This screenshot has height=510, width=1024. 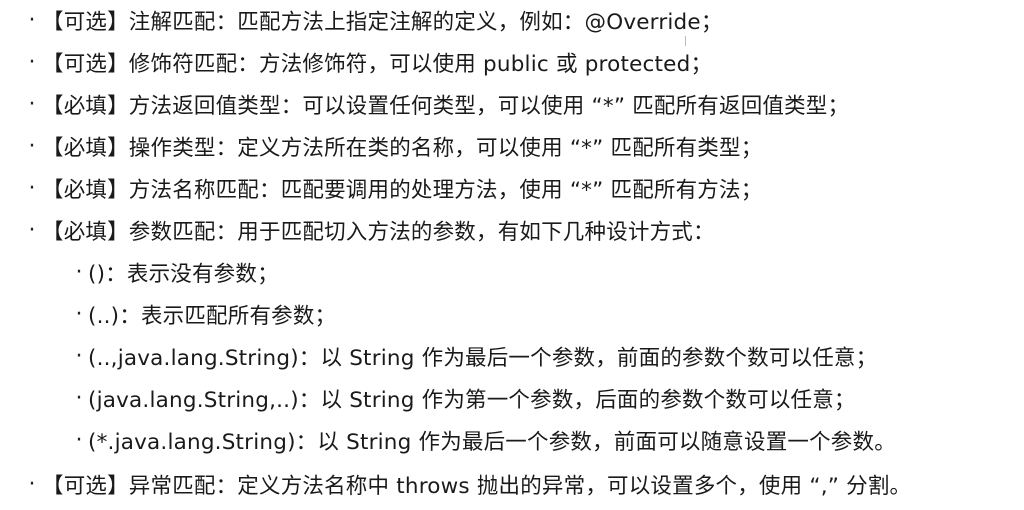 I want to click on list-item-text: 【必填】方法返回值类型：可以设置任何类型，可以使用 “*” 匹配所有返回值类型；, so click(x=446, y=106).